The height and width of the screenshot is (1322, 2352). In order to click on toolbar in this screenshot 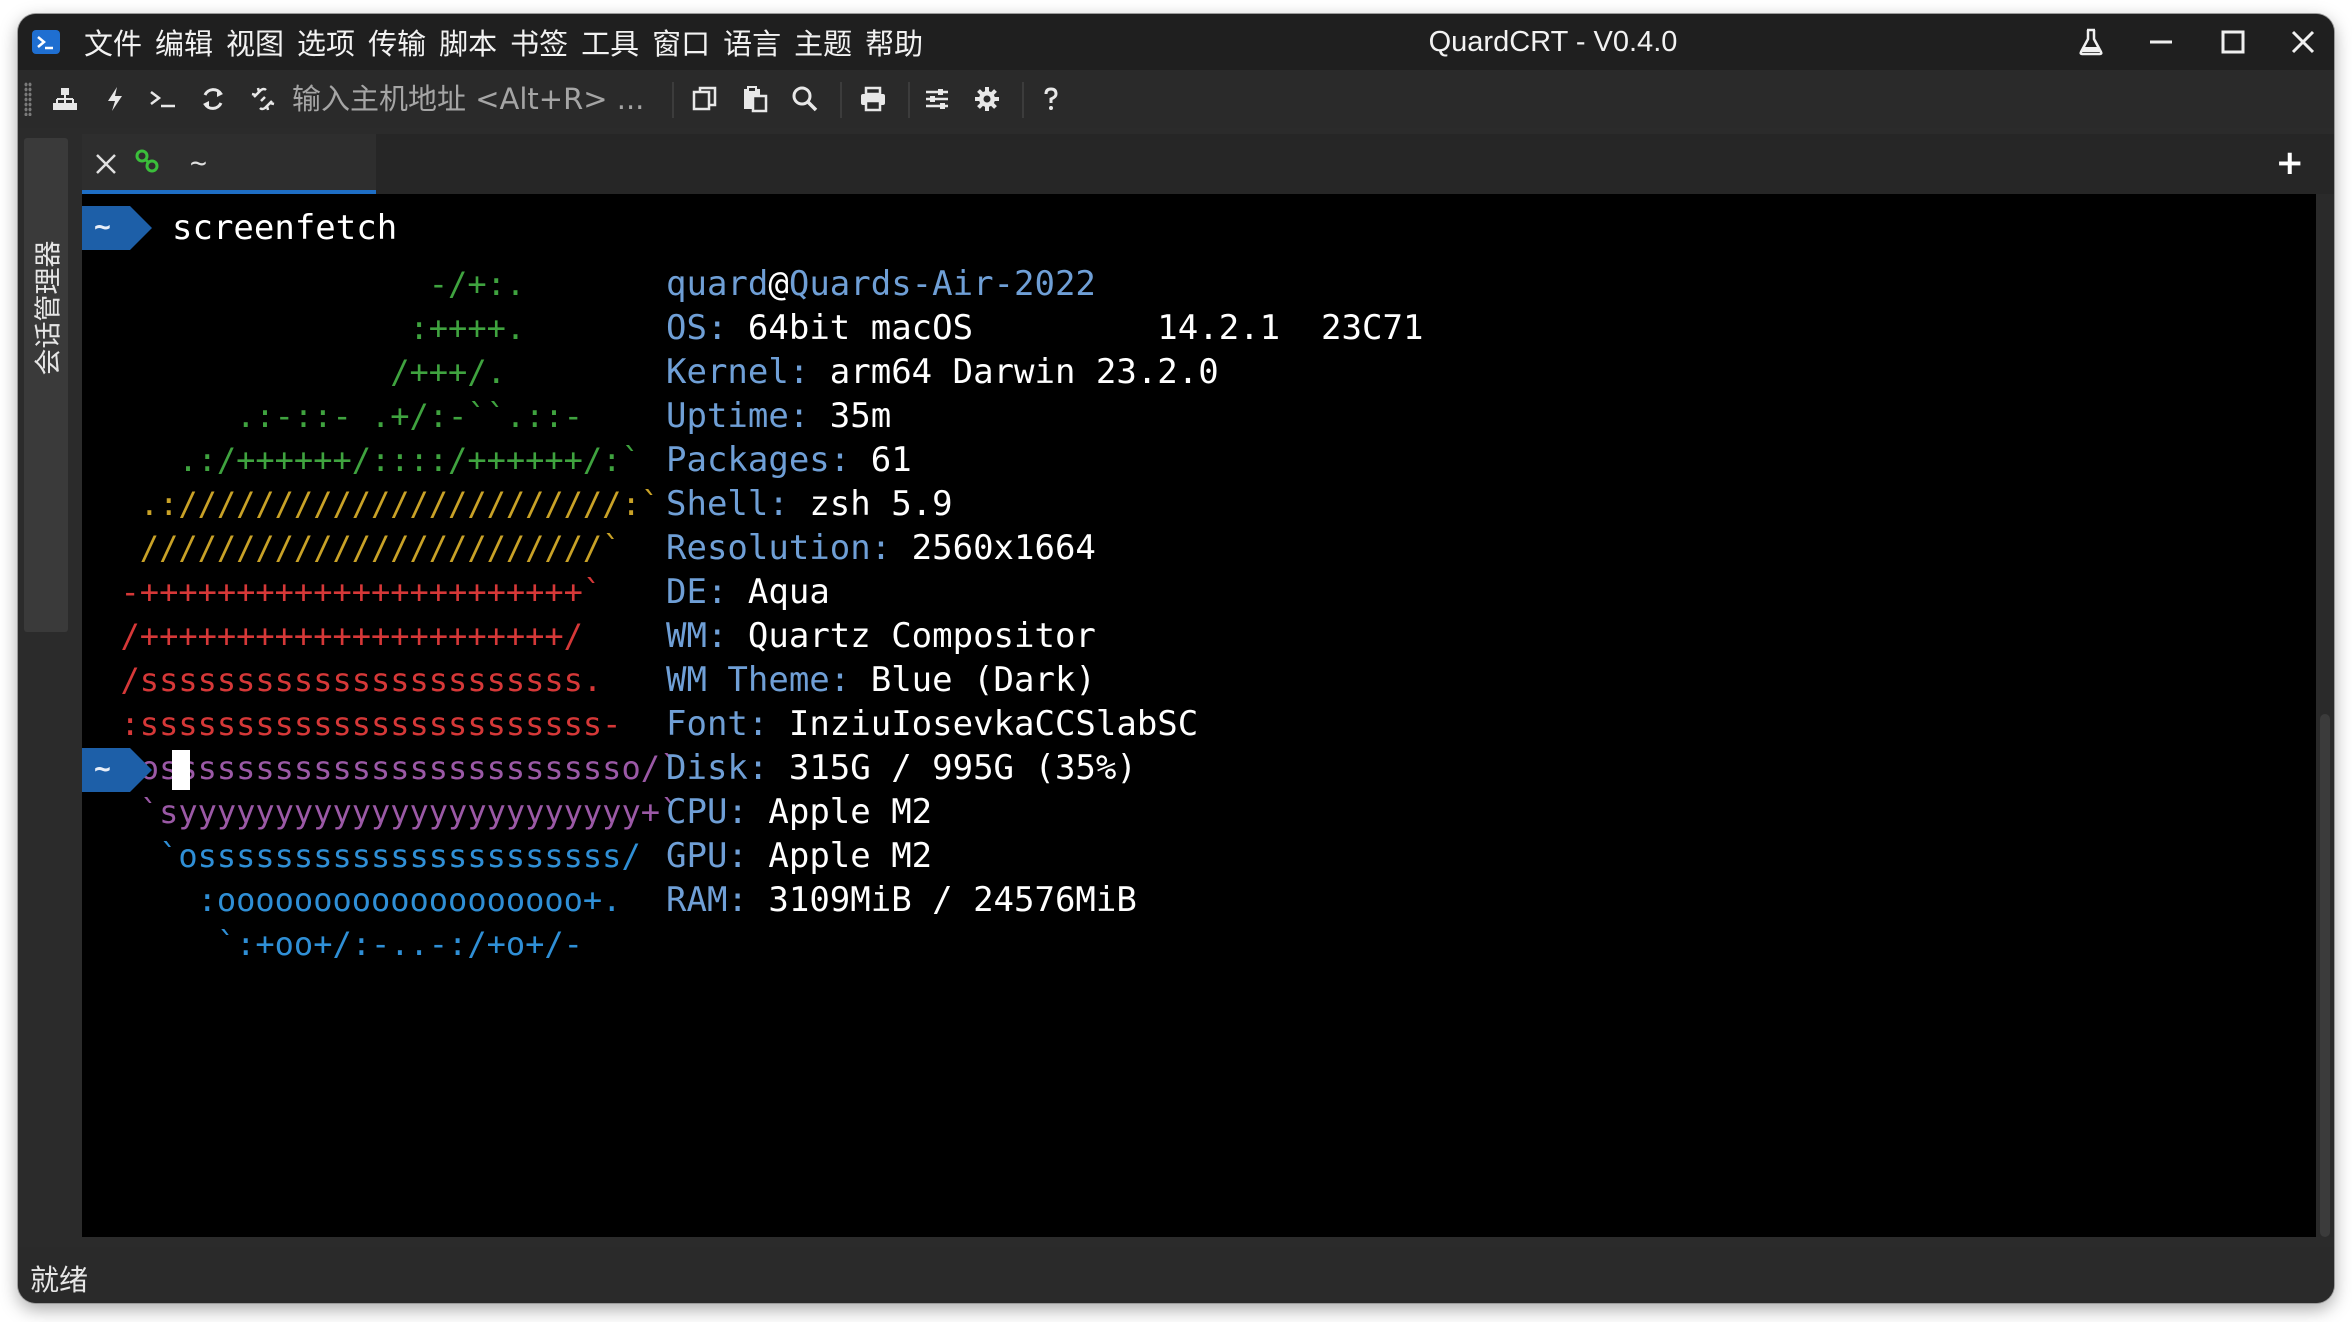, I will do `click(1176, 99)`.